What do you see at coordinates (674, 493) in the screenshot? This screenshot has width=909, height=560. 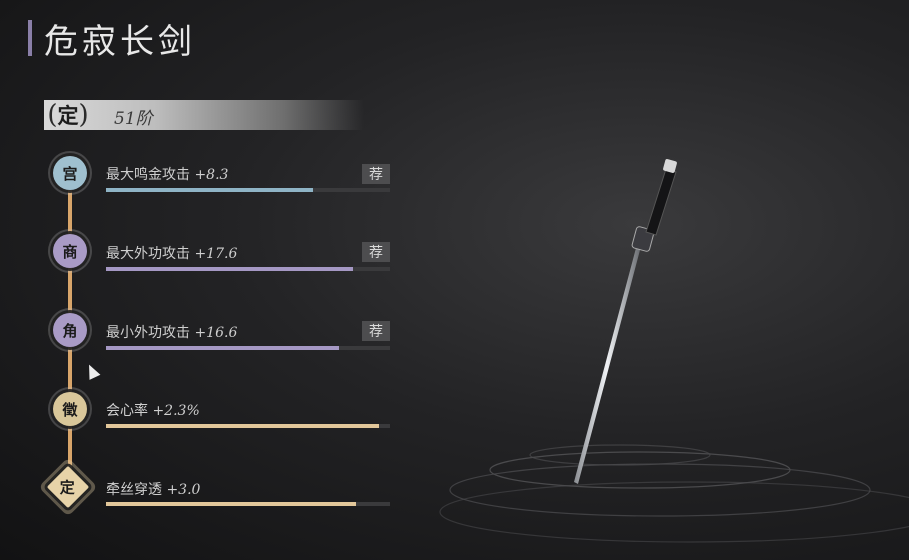 I see `ripple-lines` at bounding box center [674, 493].